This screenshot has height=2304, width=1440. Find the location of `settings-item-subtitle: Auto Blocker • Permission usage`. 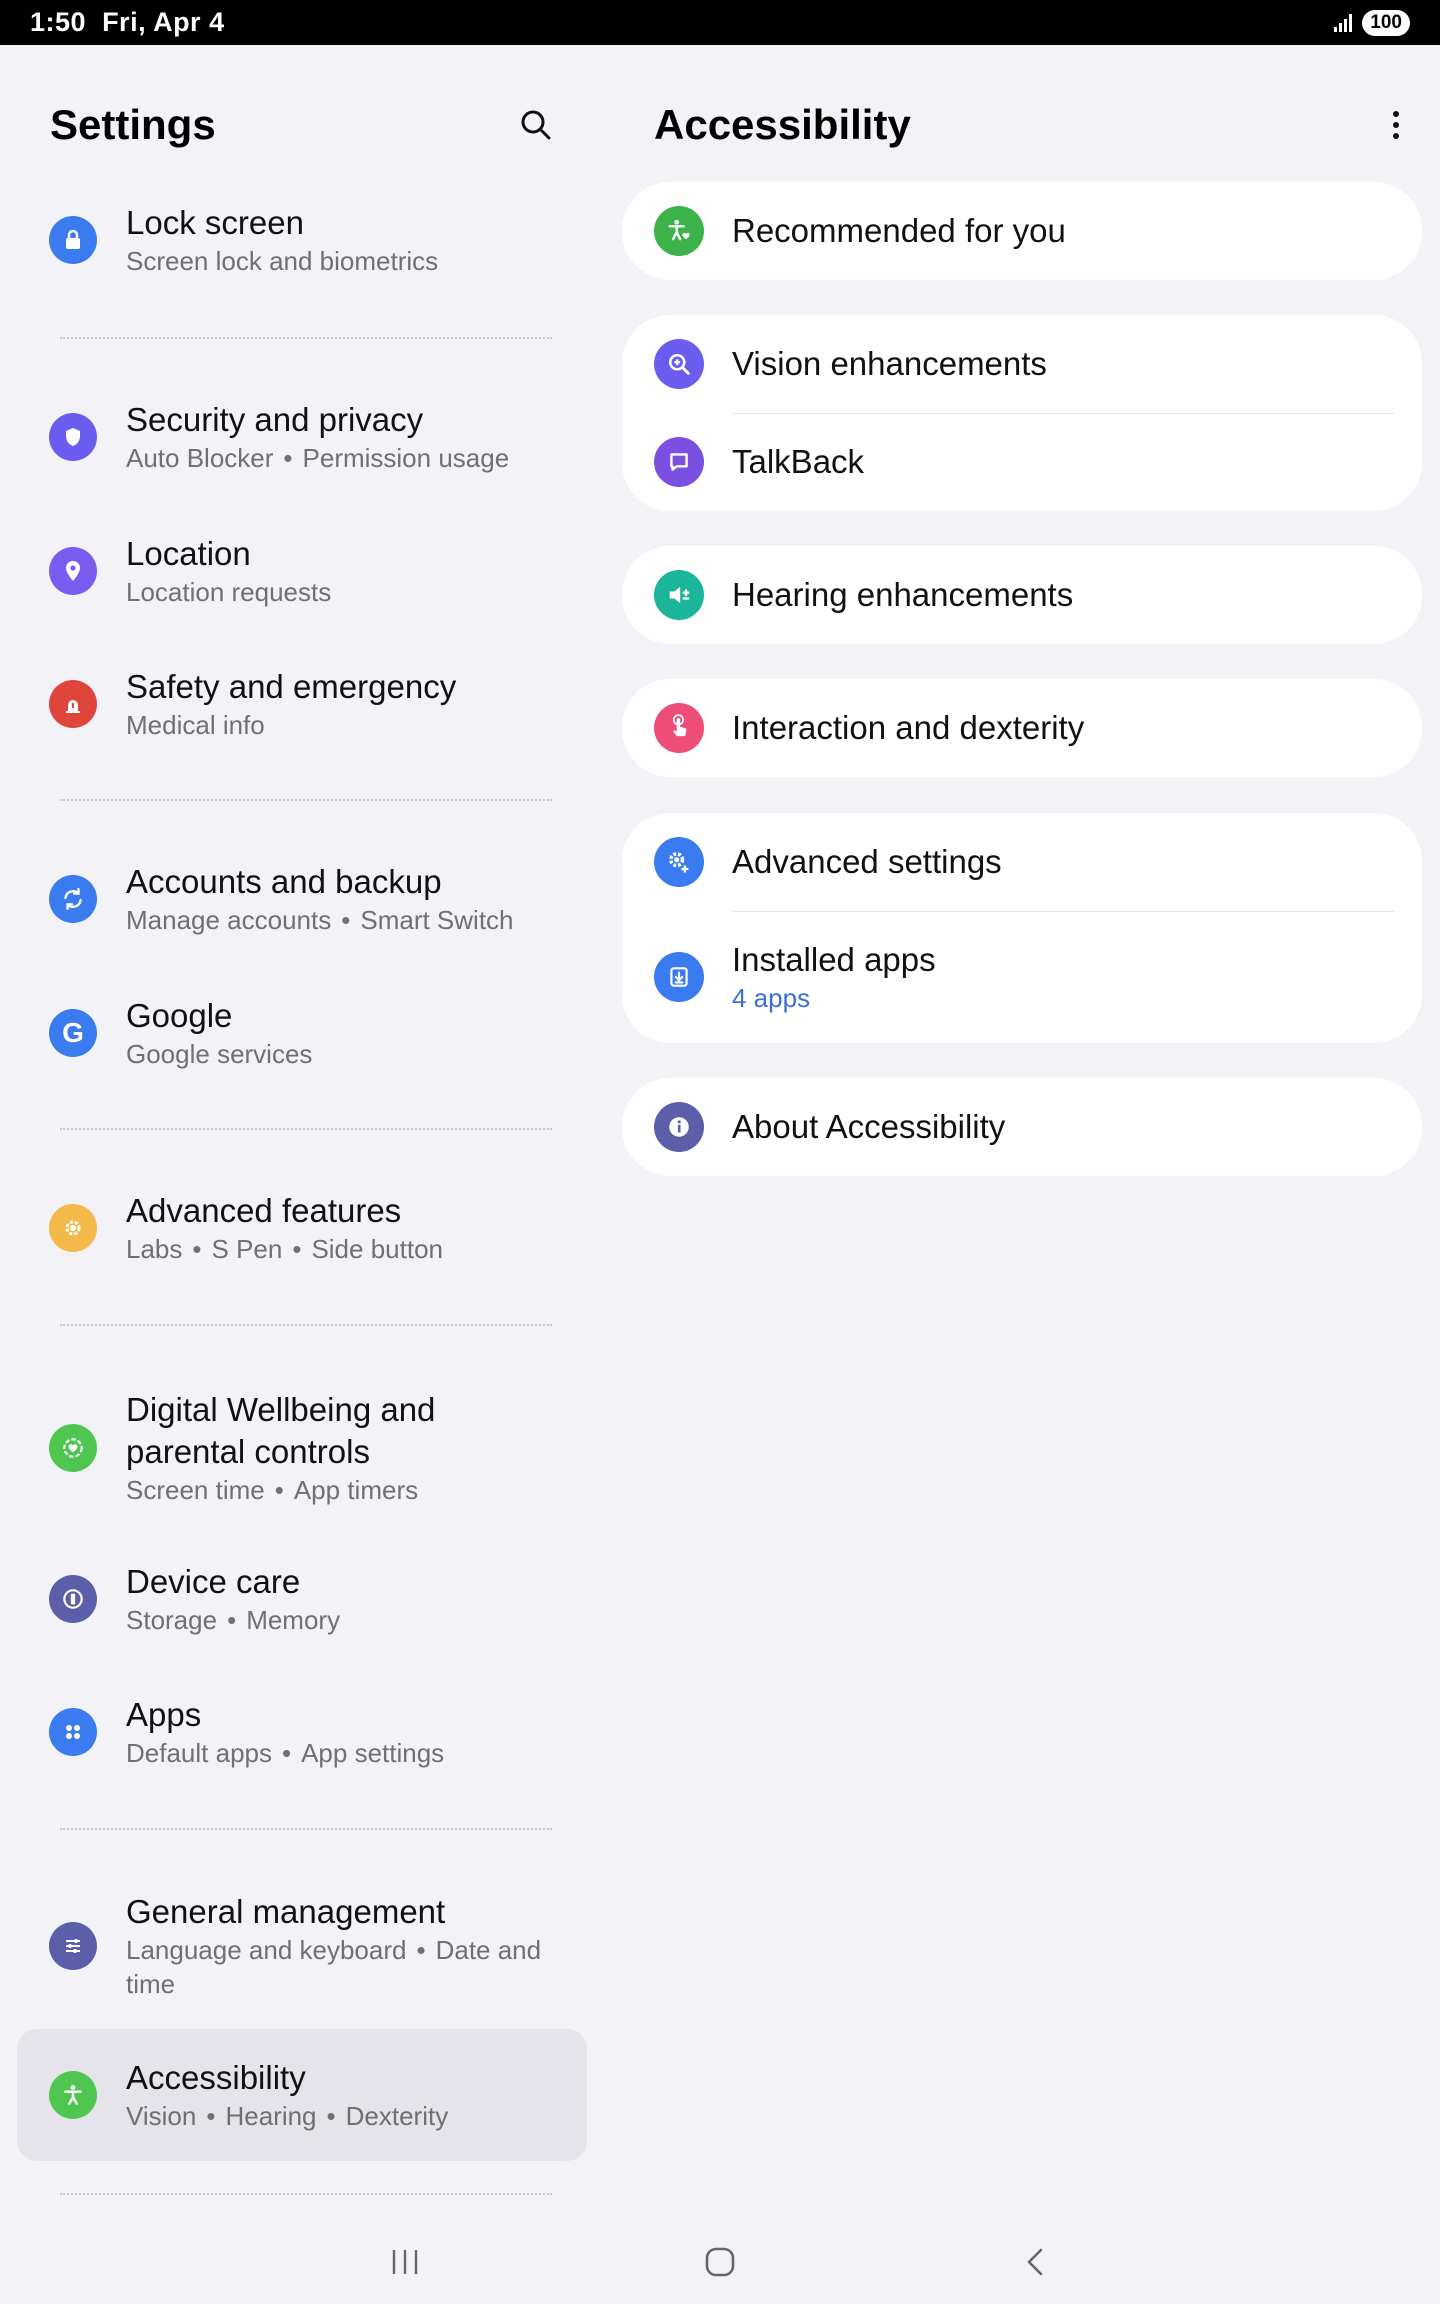

settings-item-subtitle: Auto Blocker • Permission usage is located at coordinates (318, 458).